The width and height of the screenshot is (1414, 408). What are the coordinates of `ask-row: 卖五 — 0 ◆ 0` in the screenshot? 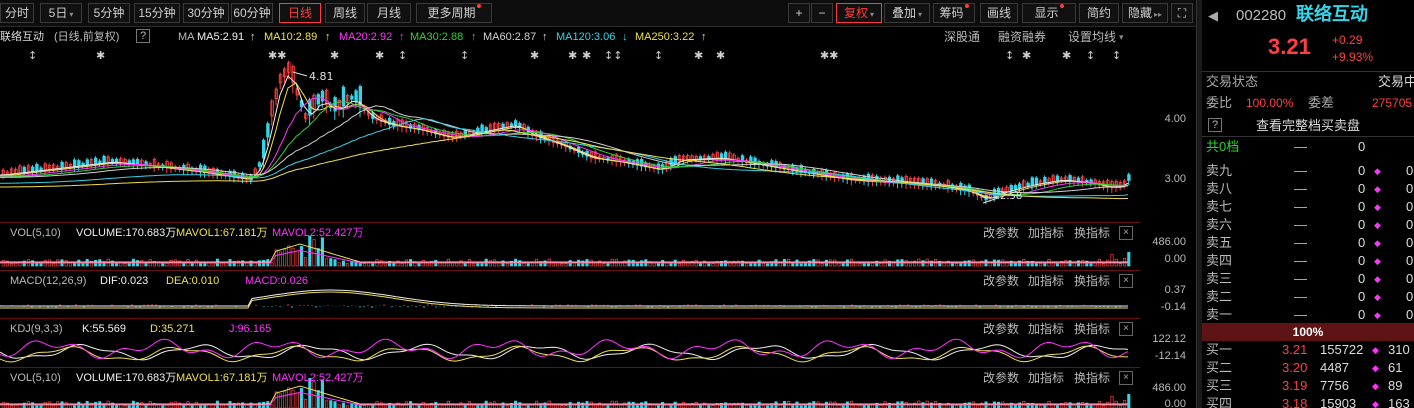 It's located at (1308, 243).